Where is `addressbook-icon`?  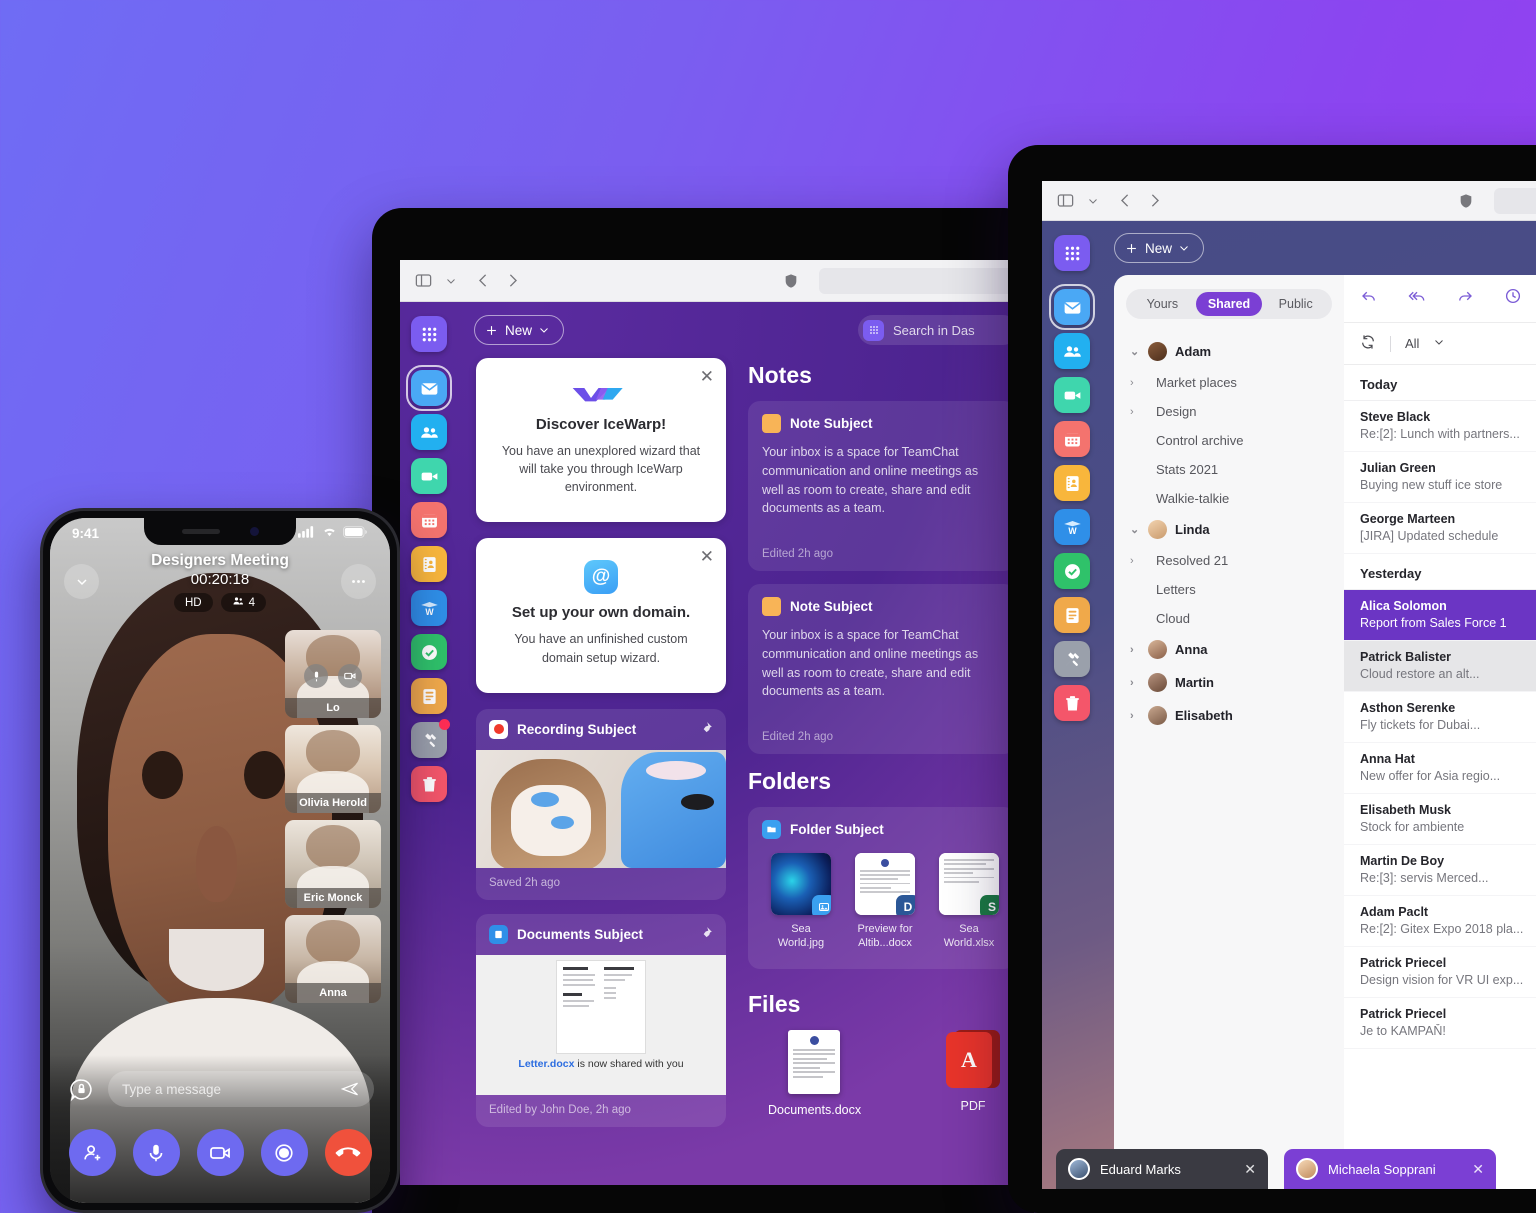
addressbook-icon is located at coordinates (429, 564).